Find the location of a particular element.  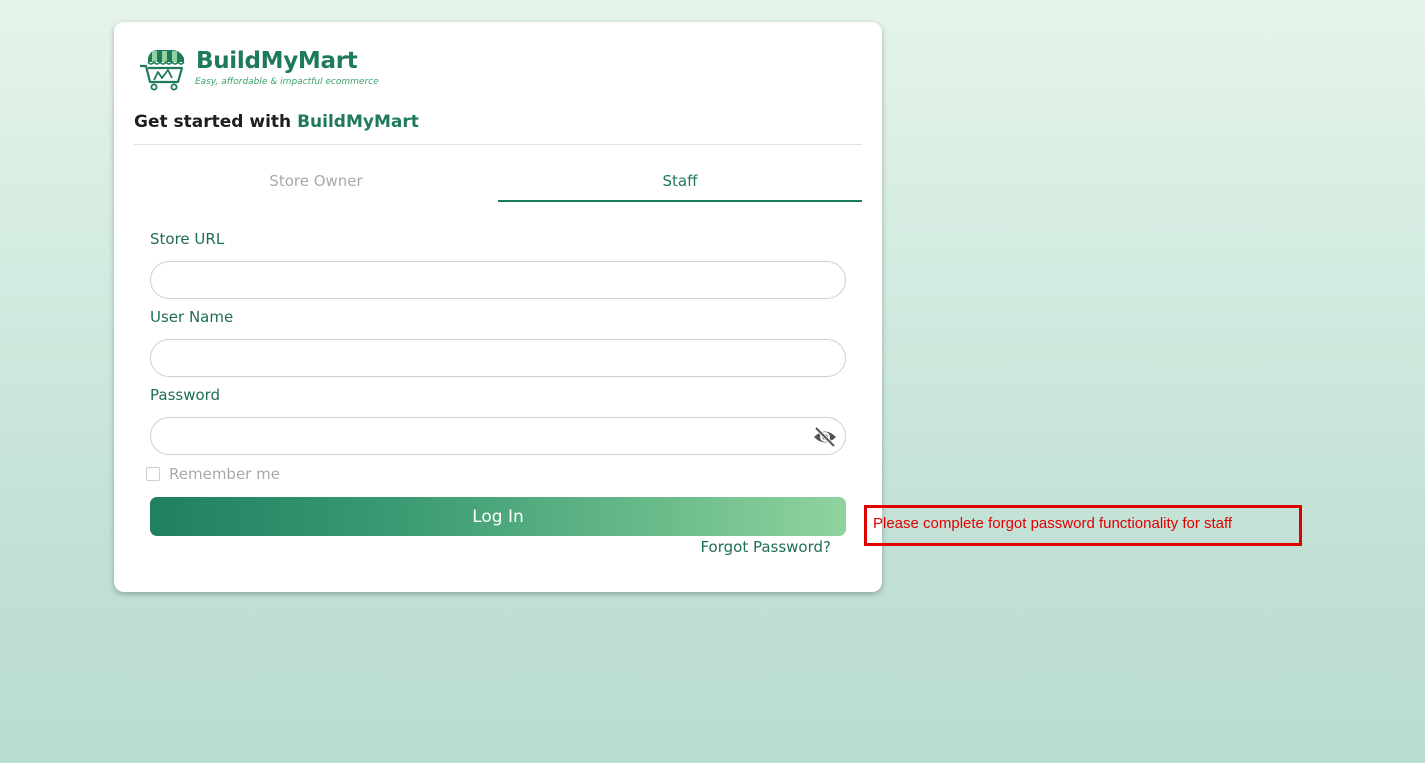

forgot-password-link: Forgot Password? is located at coordinates (765, 547).